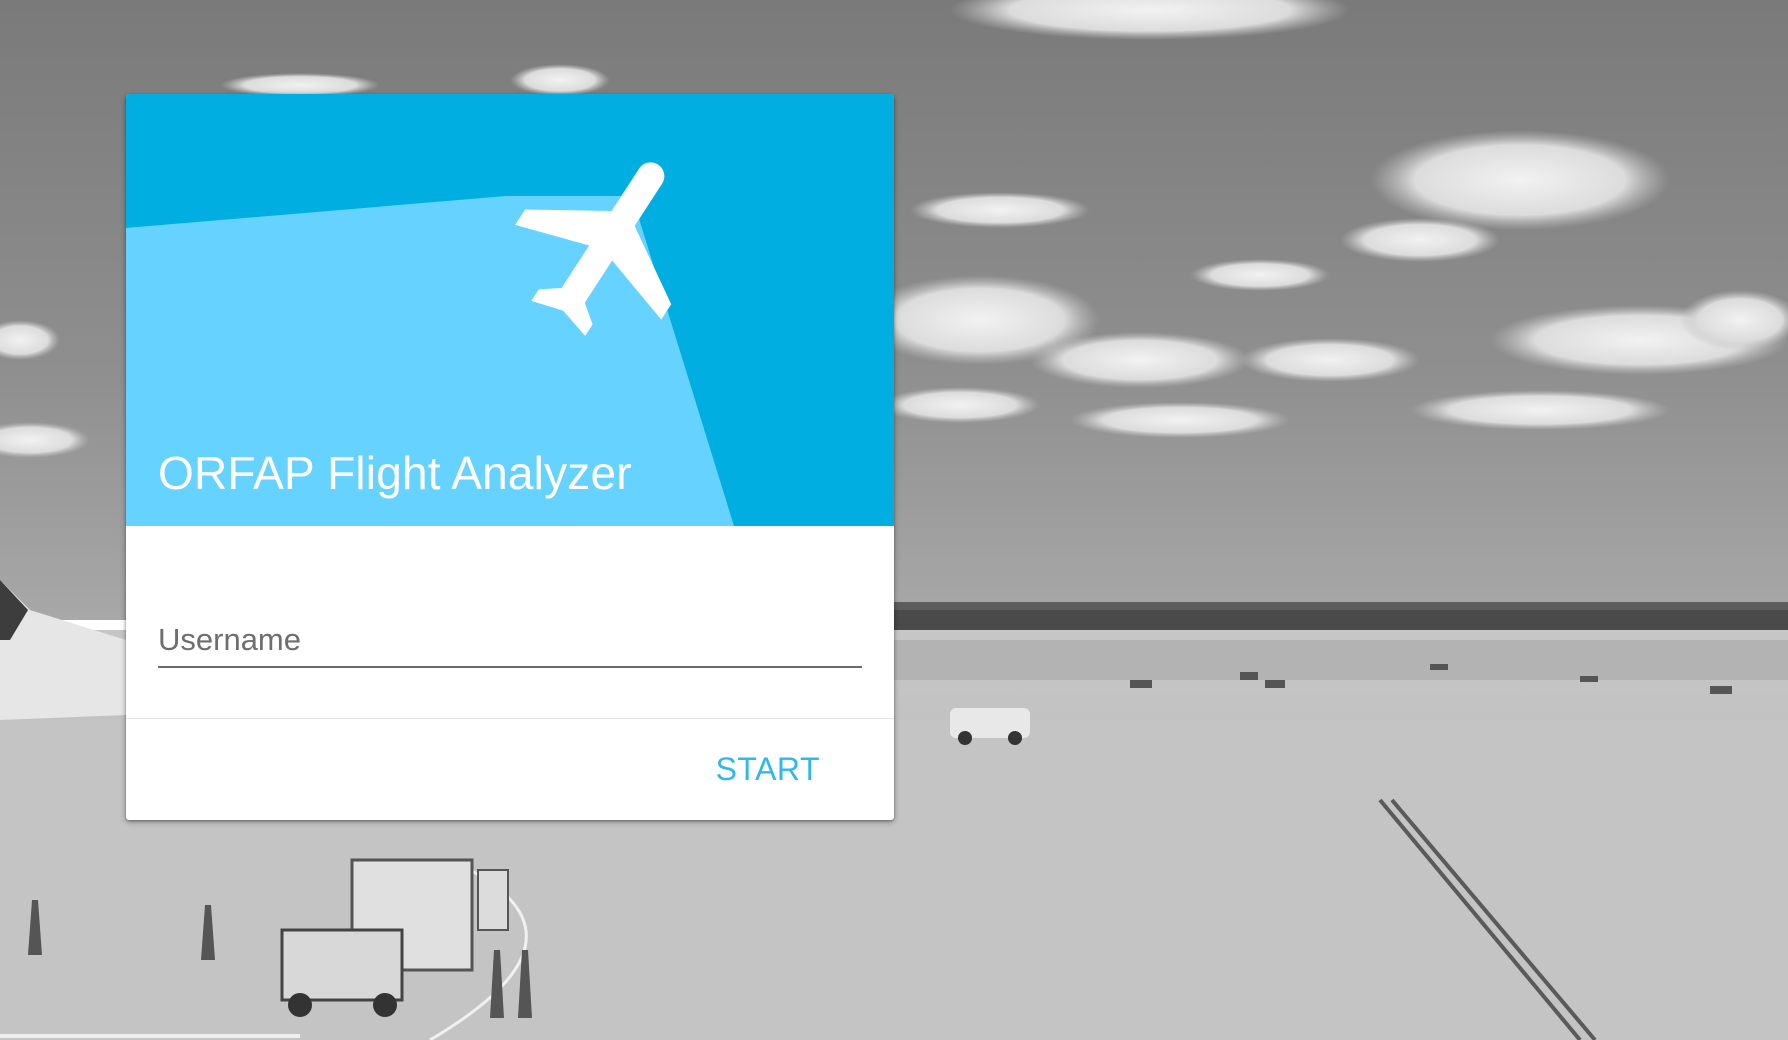 This screenshot has width=1788, height=1040. What do you see at coordinates (768, 769) in the screenshot?
I see `start-button: START` at bounding box center [768, 769].